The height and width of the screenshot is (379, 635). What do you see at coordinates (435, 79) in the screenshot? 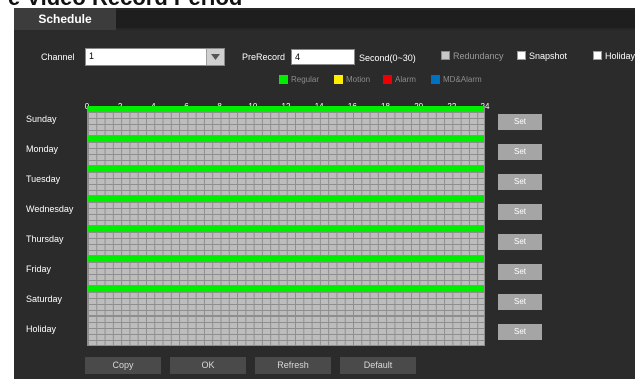
I see `legend-swatch-md-alarm` at bounding box center [435, 79].